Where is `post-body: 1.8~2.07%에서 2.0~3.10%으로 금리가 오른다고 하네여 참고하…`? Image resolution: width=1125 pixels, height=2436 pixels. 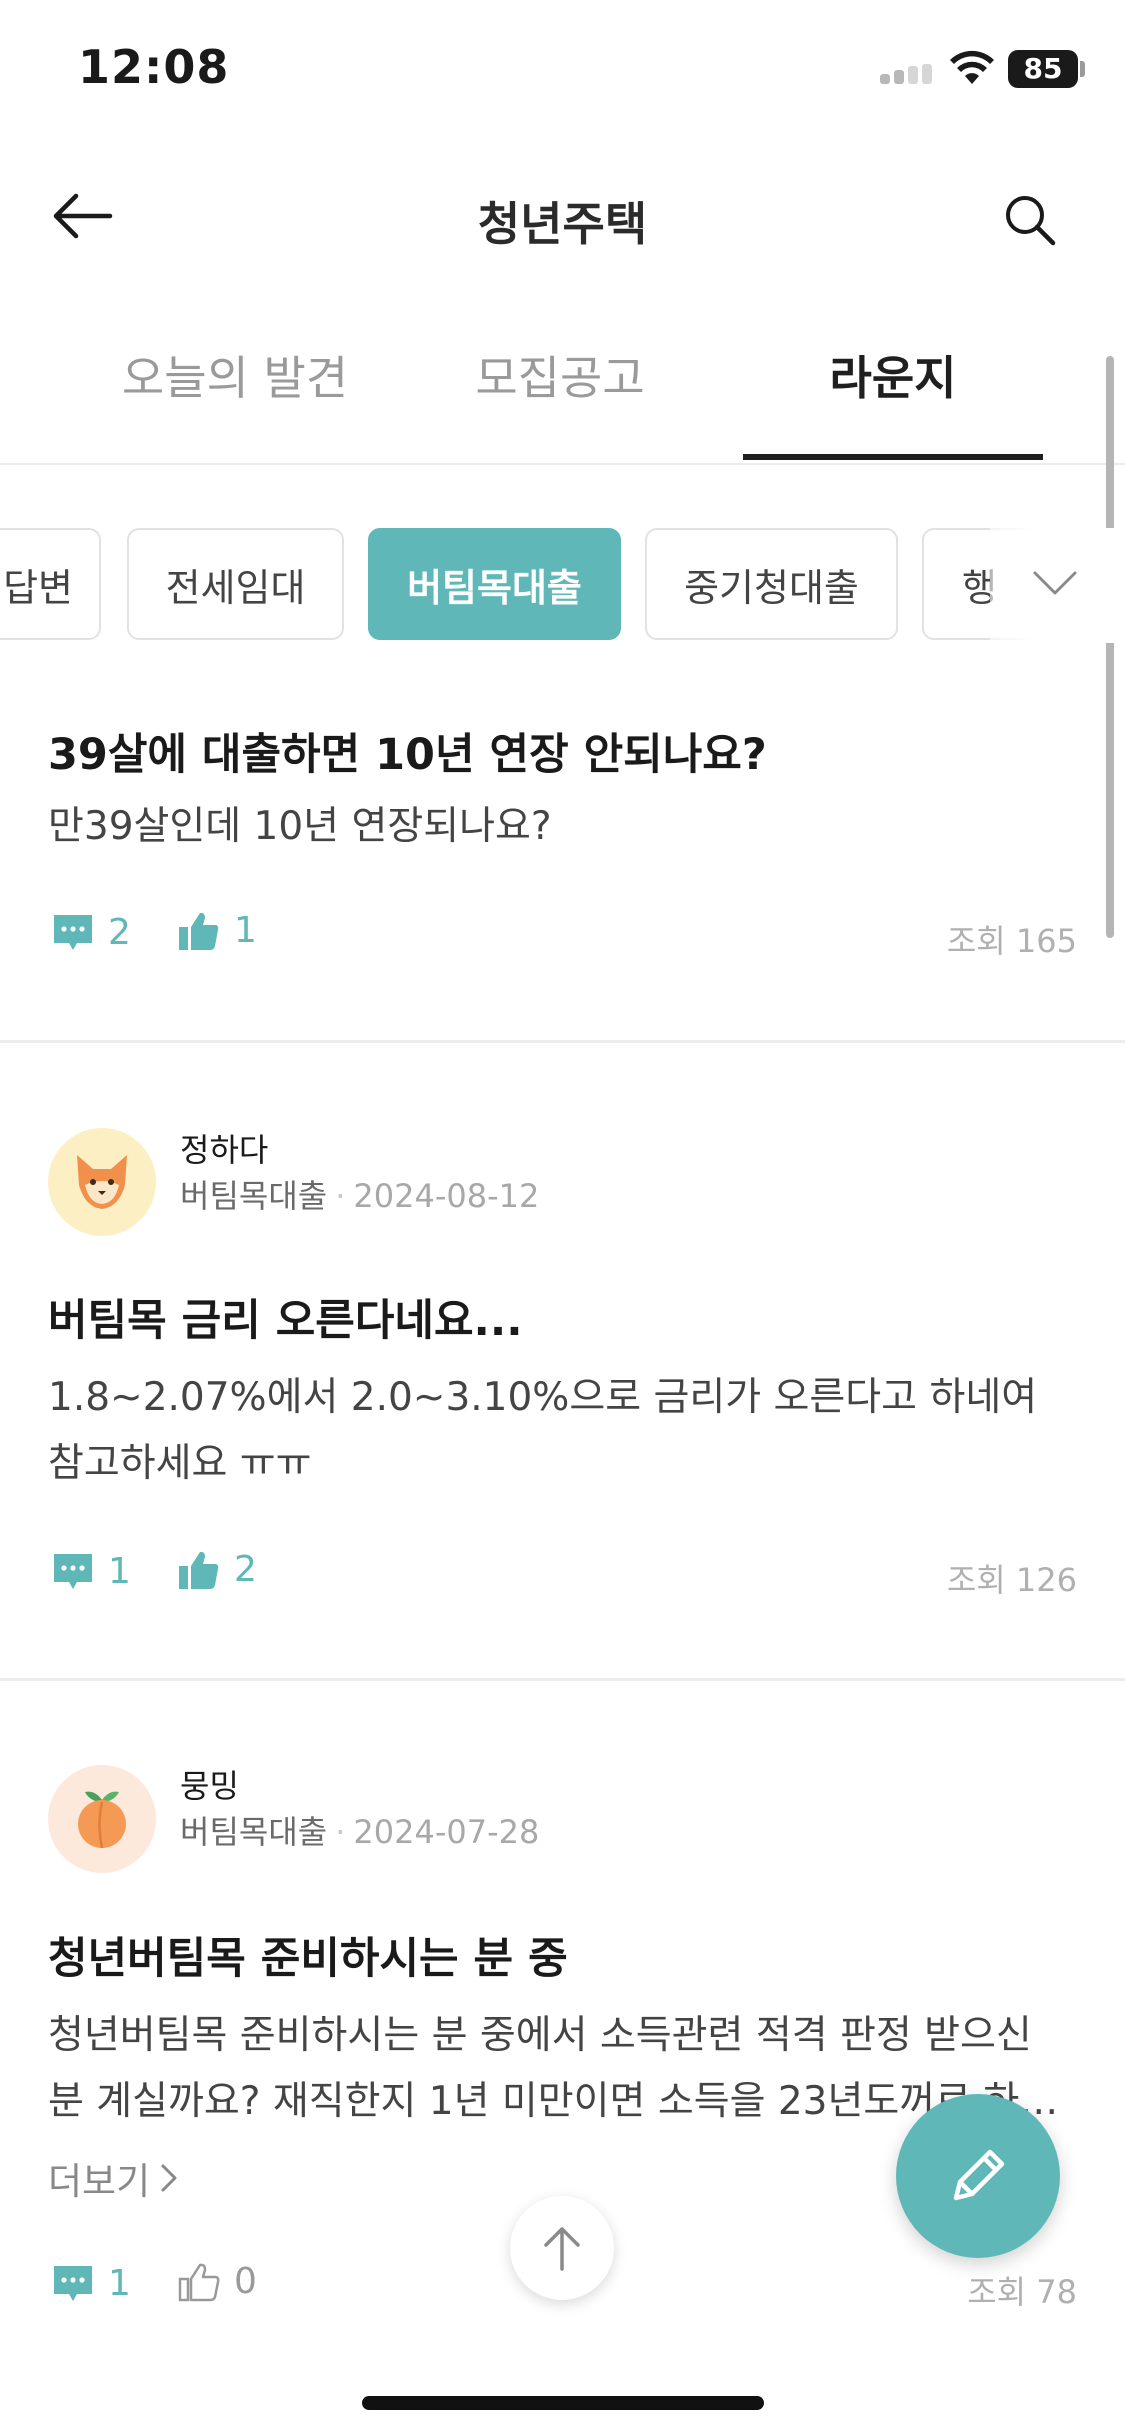 post-body: 1.8~2.07%에서 2.0~3.10%으로 금리가 오른다고 하네여 참고하… is located at coordinates (543, 1430).